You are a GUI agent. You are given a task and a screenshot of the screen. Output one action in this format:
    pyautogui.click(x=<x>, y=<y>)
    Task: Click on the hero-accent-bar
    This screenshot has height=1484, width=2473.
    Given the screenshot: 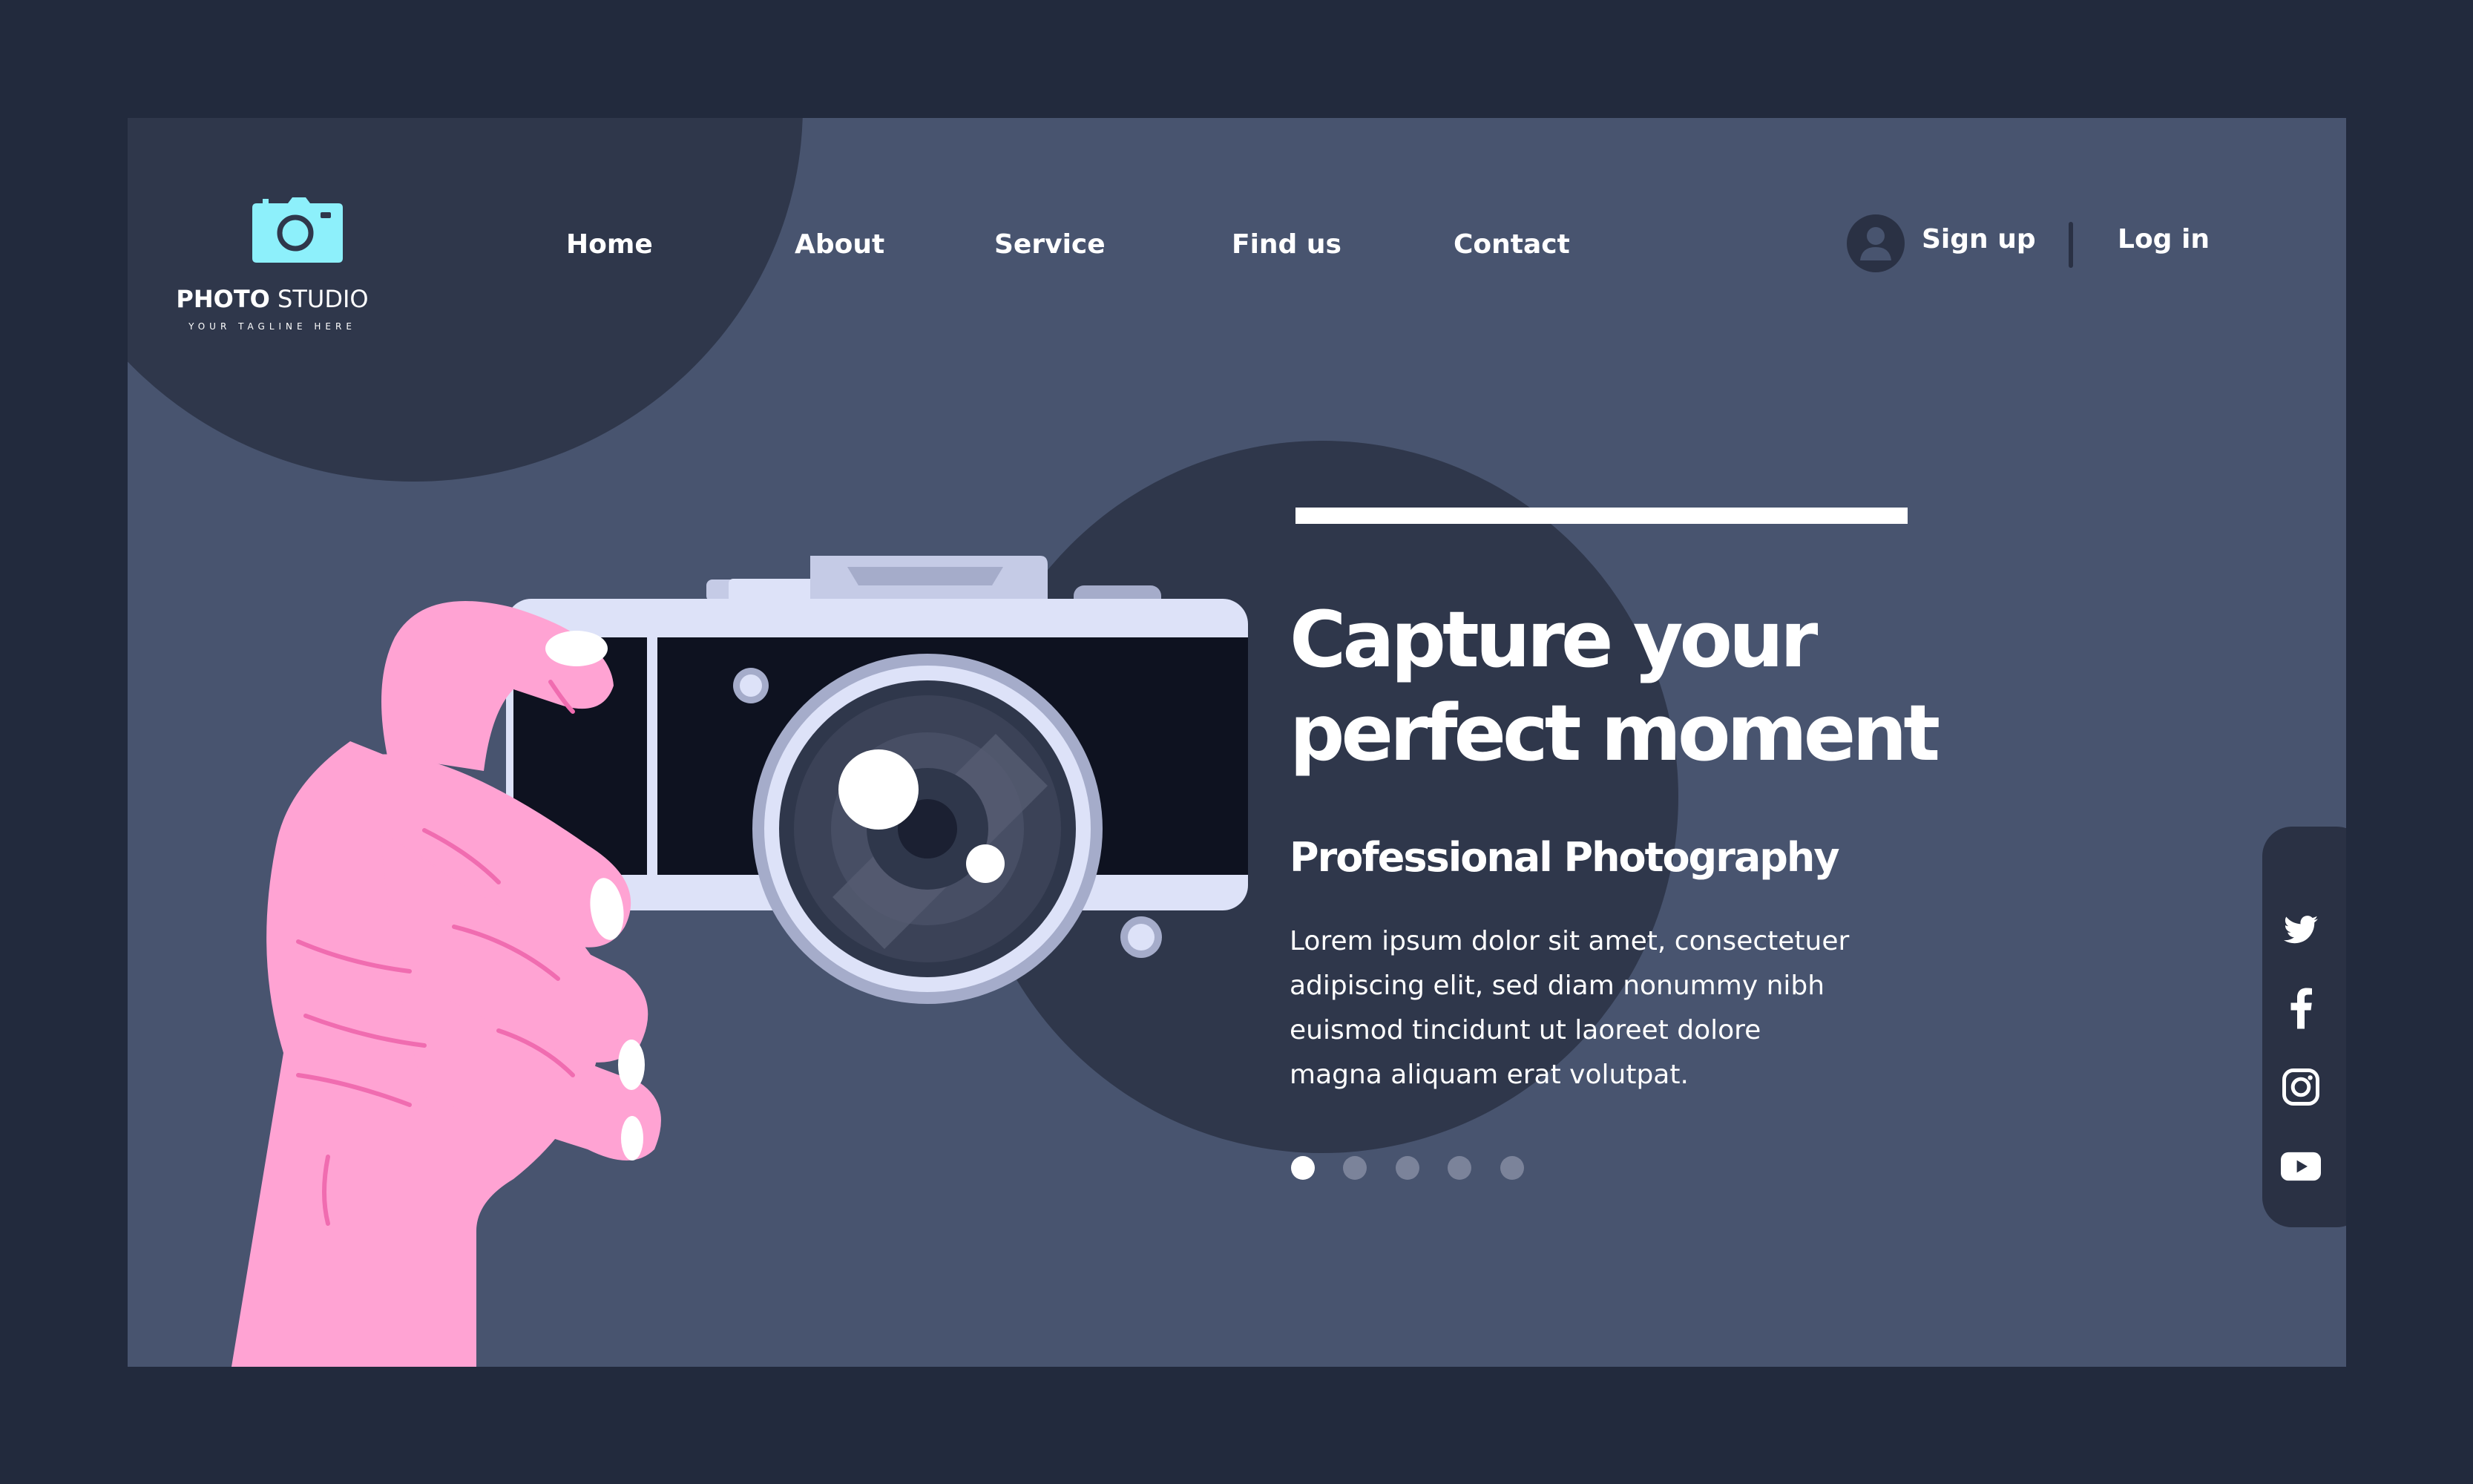 What is the action you would take?
    pyautogui.click(x=1602, y=516)
    